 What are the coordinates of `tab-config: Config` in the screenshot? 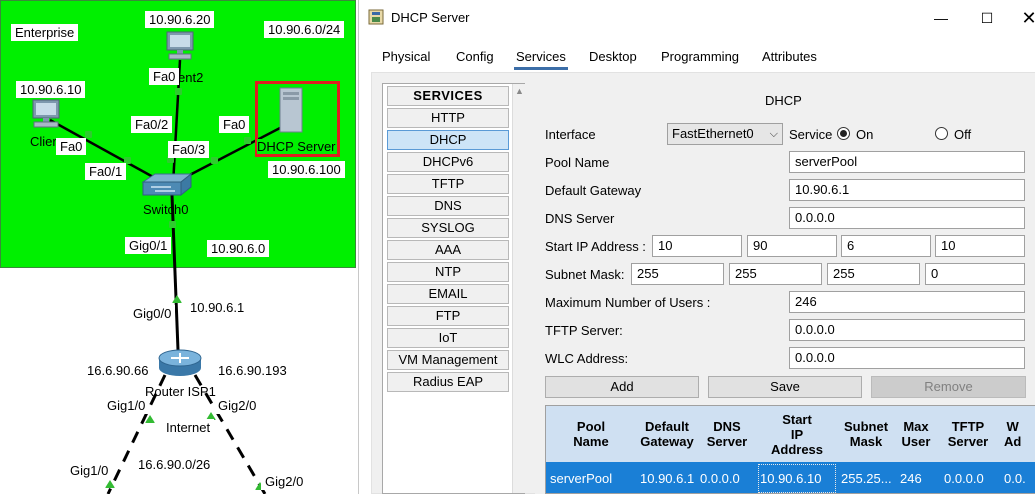 It's located at (475, 57).